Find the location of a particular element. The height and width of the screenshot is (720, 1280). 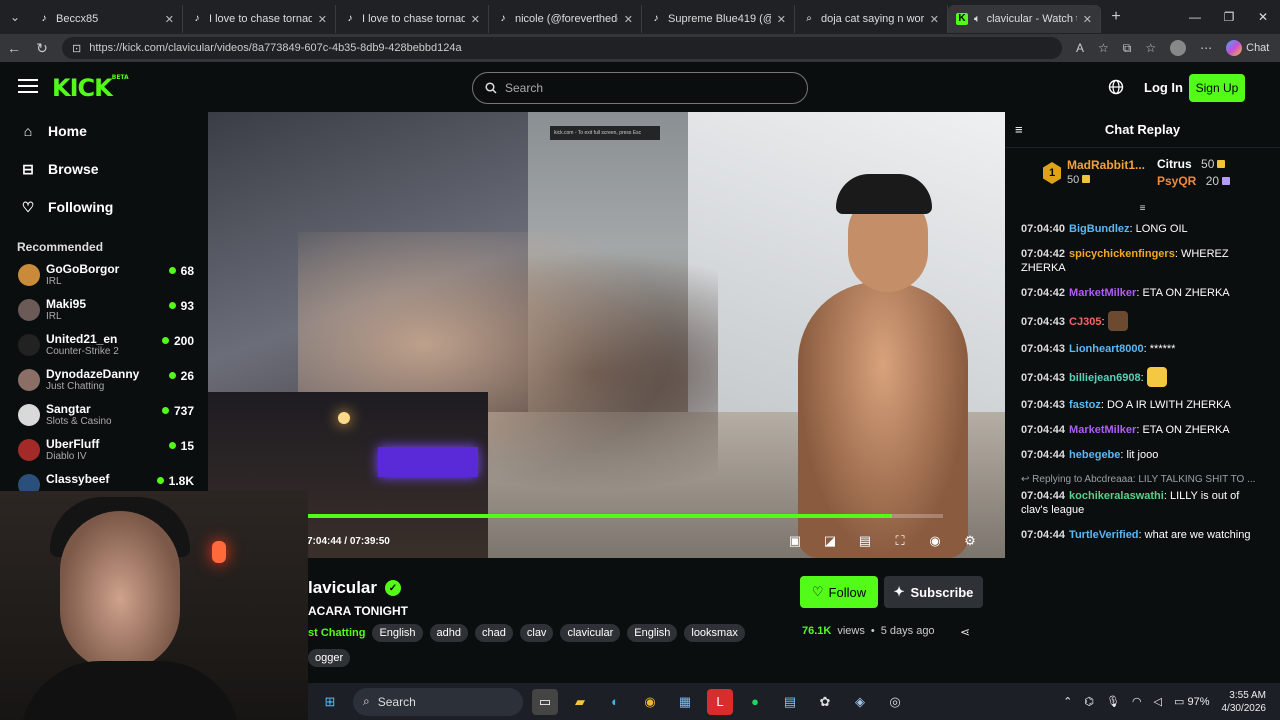

recommended-channel: Classybeef 1.8K is located at coordinates (104, 481).